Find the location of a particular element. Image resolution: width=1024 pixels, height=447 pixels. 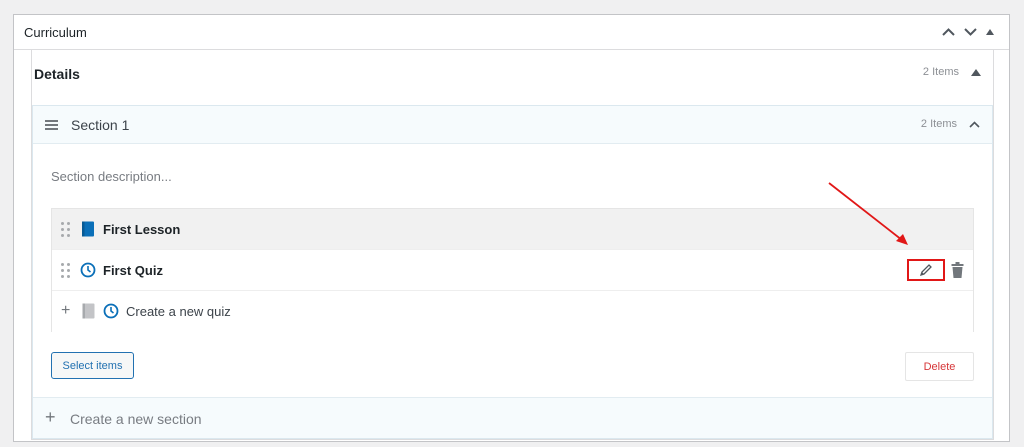

panel-title: Curriculum is located at coordinates (55, 32).